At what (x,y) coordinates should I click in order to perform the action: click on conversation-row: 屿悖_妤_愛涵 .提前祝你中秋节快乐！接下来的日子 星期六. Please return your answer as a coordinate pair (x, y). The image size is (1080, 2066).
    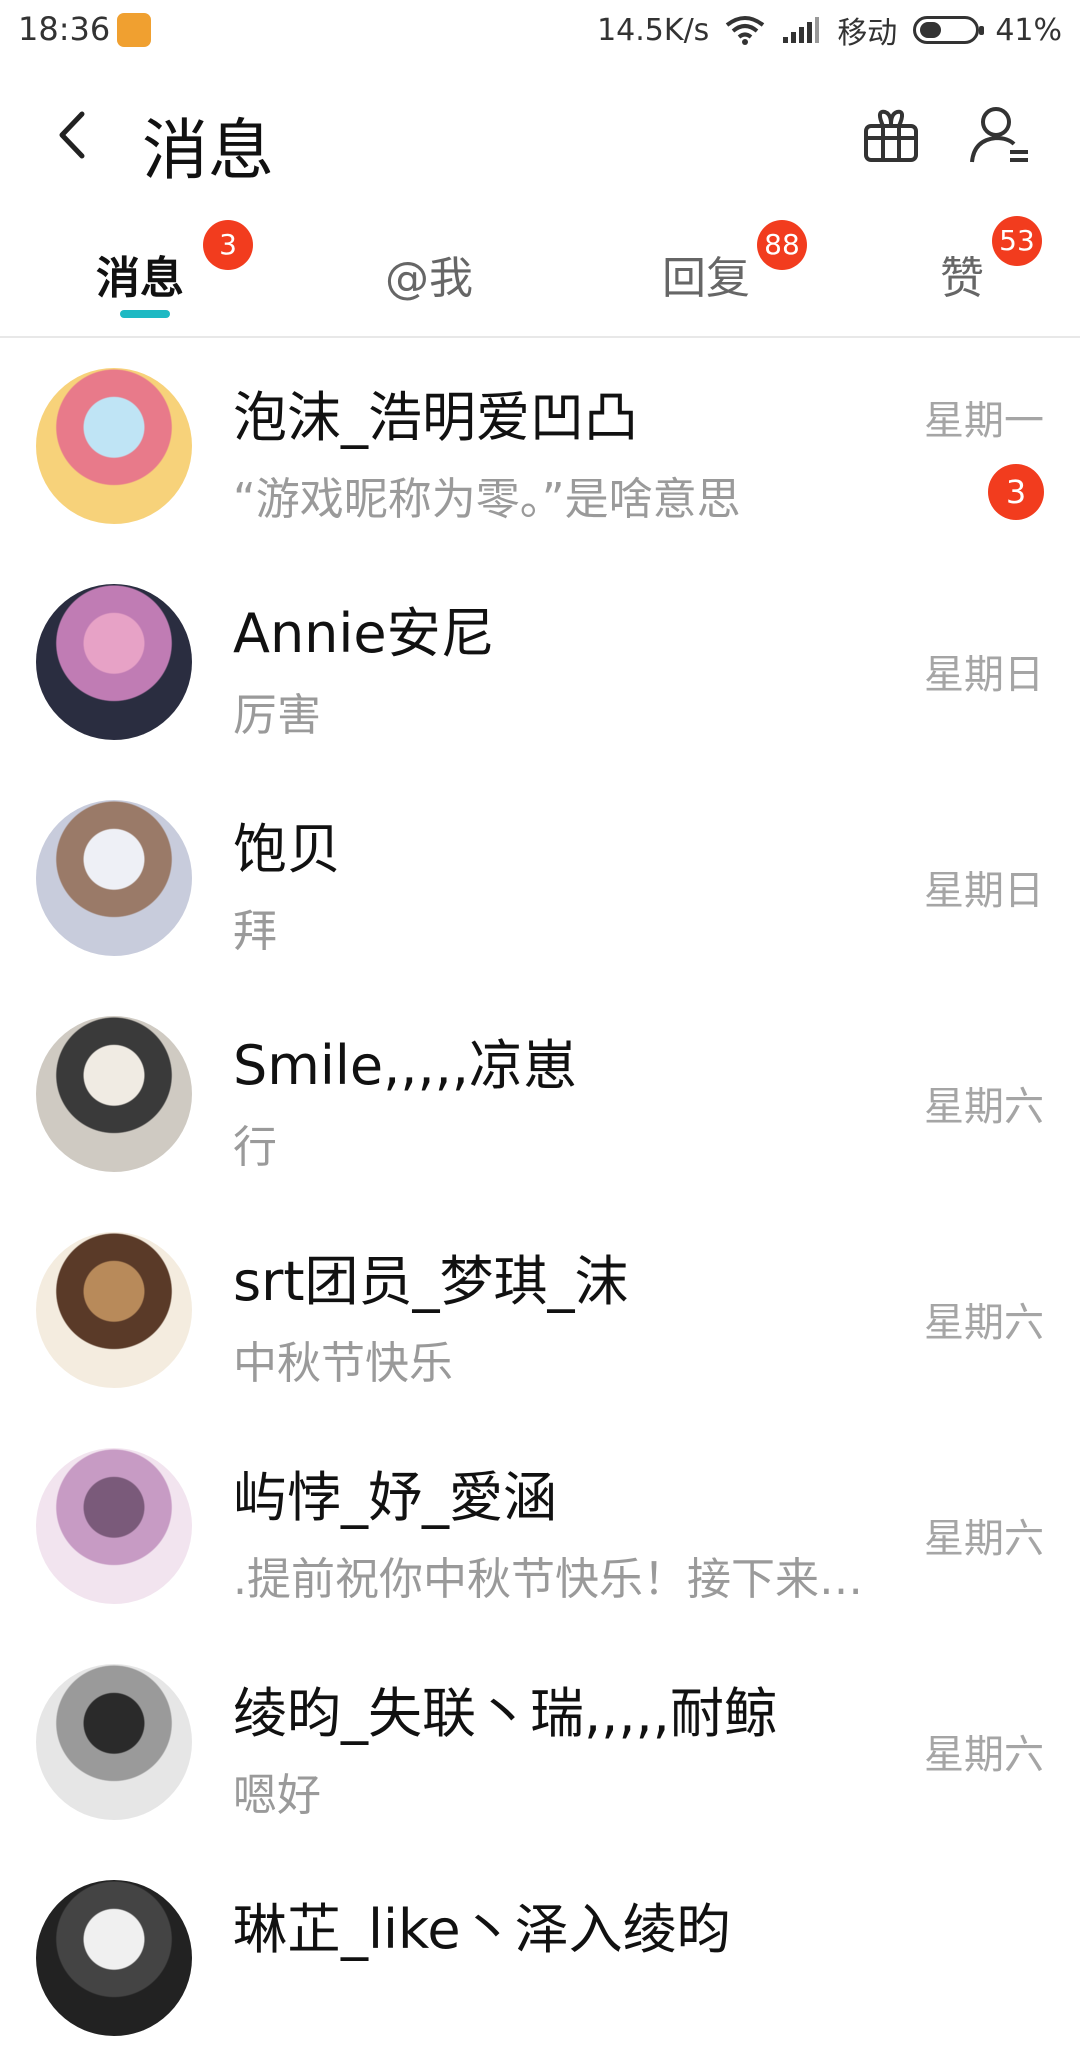
    Looking at the image, I should click on (540, 1526).